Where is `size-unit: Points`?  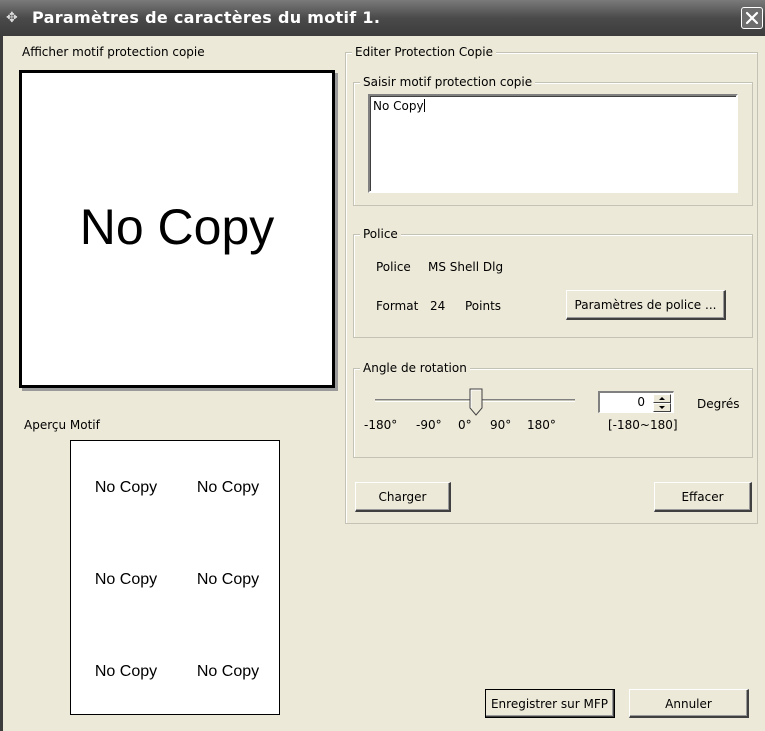
size-unit: Points is located at coordinates (483, 306).